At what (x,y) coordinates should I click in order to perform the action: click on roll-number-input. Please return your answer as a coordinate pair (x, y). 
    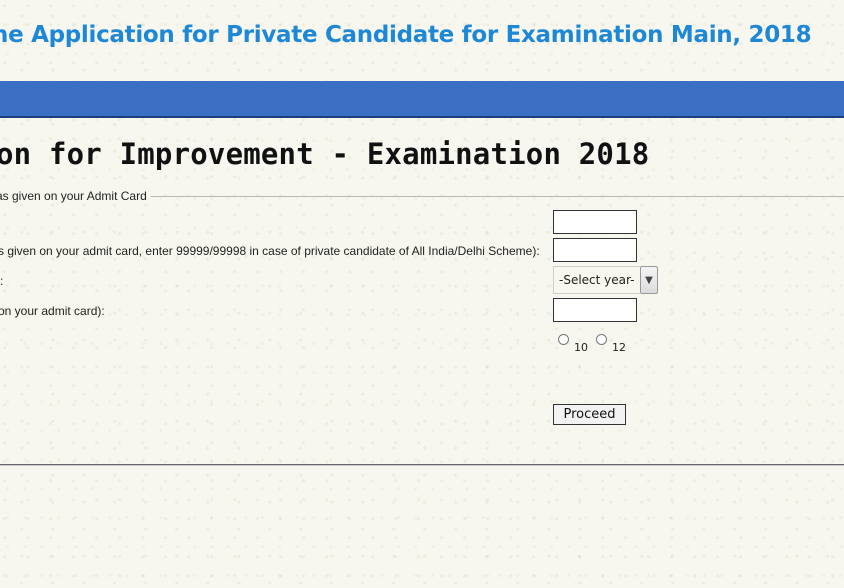
    Looking at the image, I should click on (595, 222).